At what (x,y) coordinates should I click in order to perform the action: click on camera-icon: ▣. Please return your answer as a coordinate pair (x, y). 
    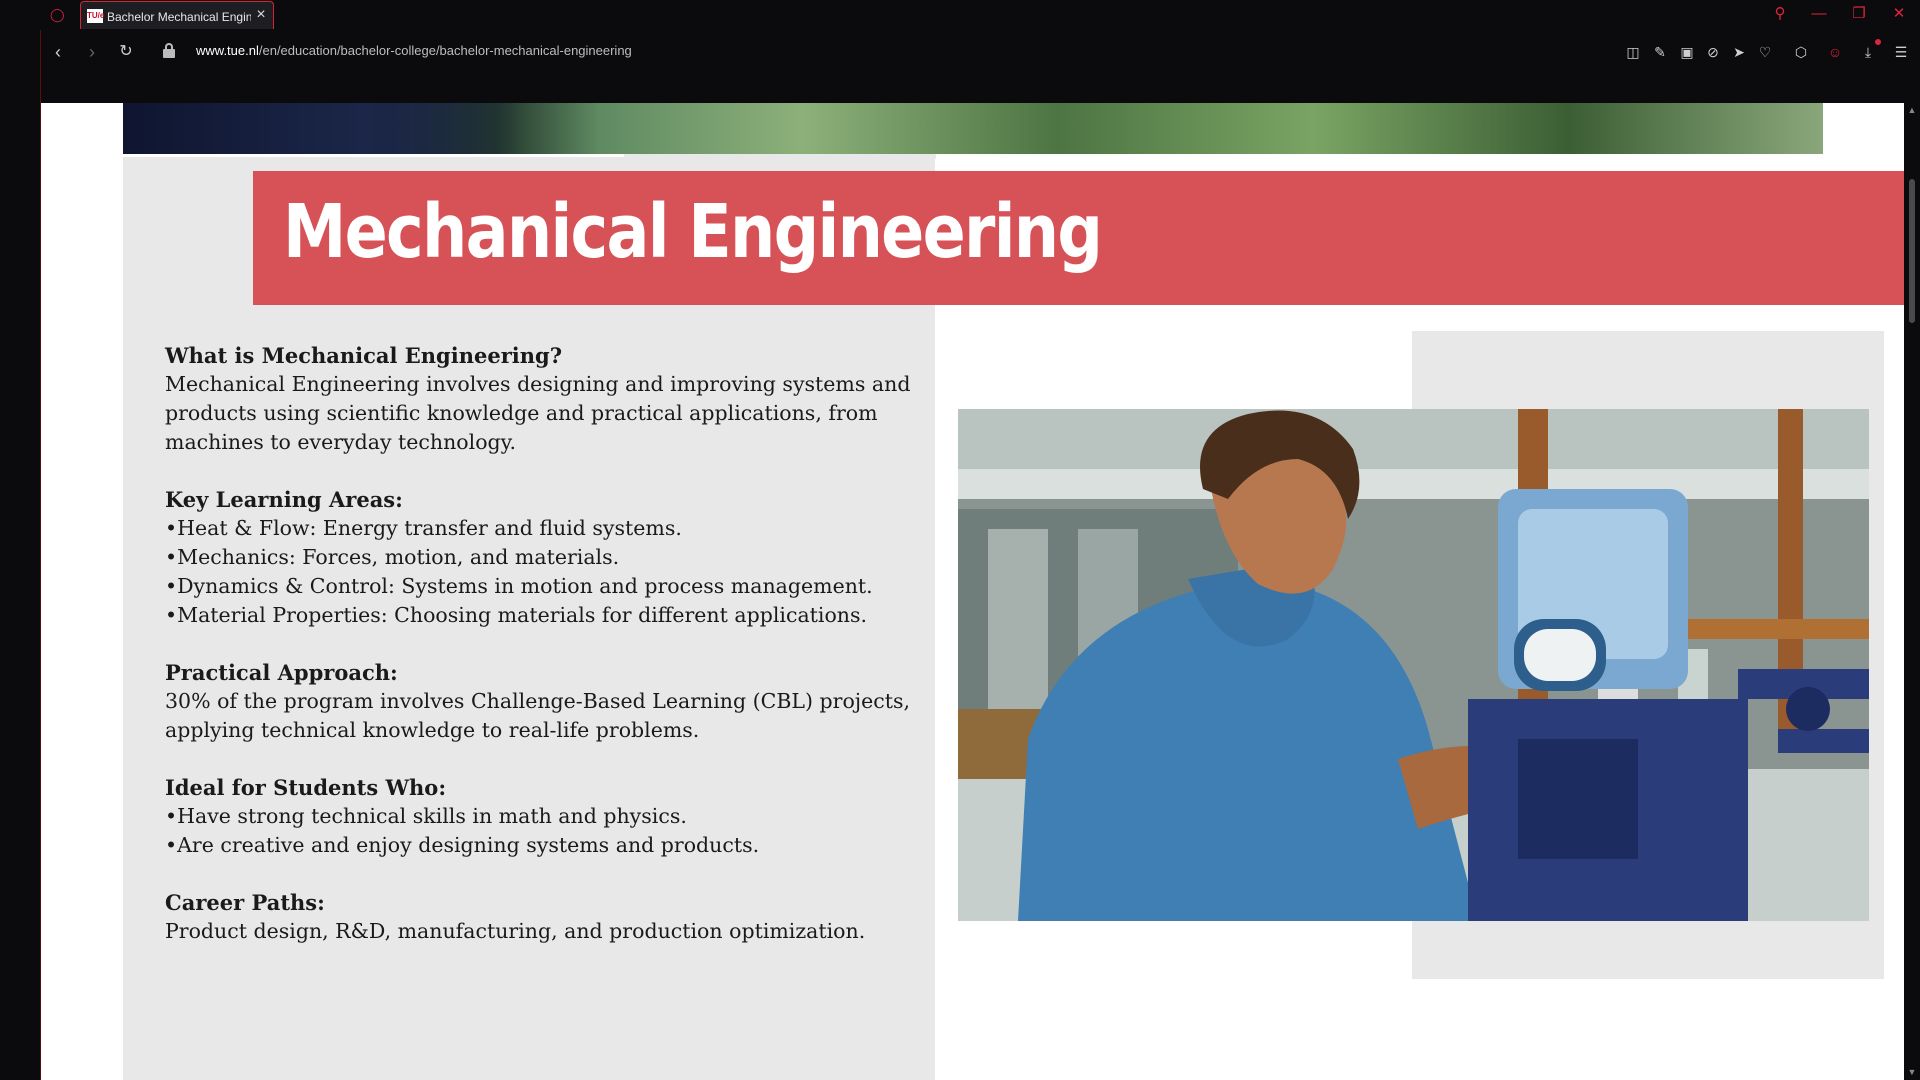
    Looking at the image, I should click on (1687, 52).